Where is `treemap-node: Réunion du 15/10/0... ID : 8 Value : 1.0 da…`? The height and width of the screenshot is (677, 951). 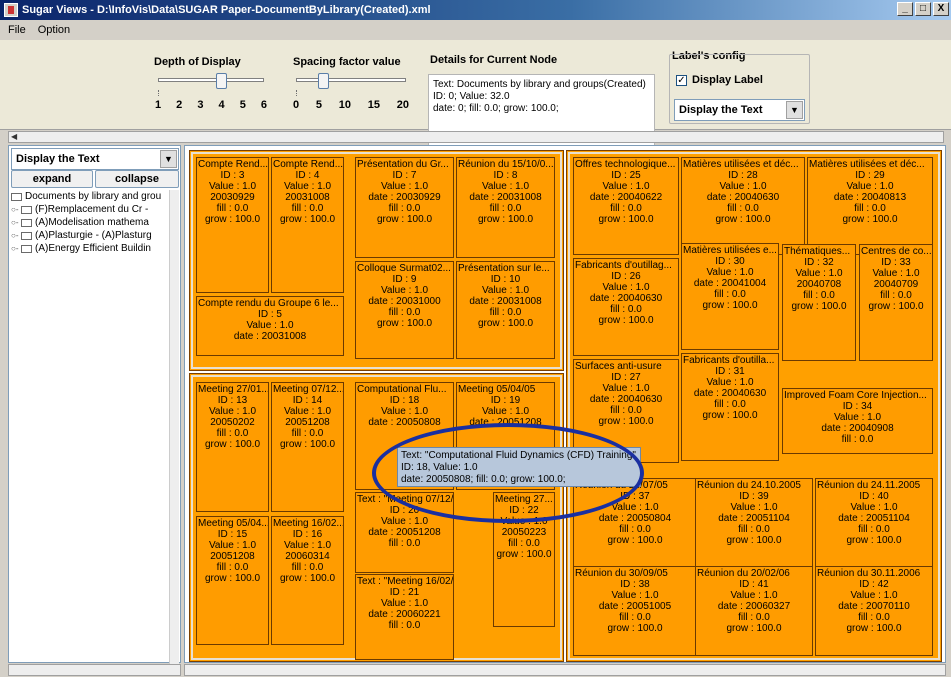
treemap-node: Réunion du 15/10/0... ID : 8 Value : 1.0 da… is located at coordinates (505, 207).